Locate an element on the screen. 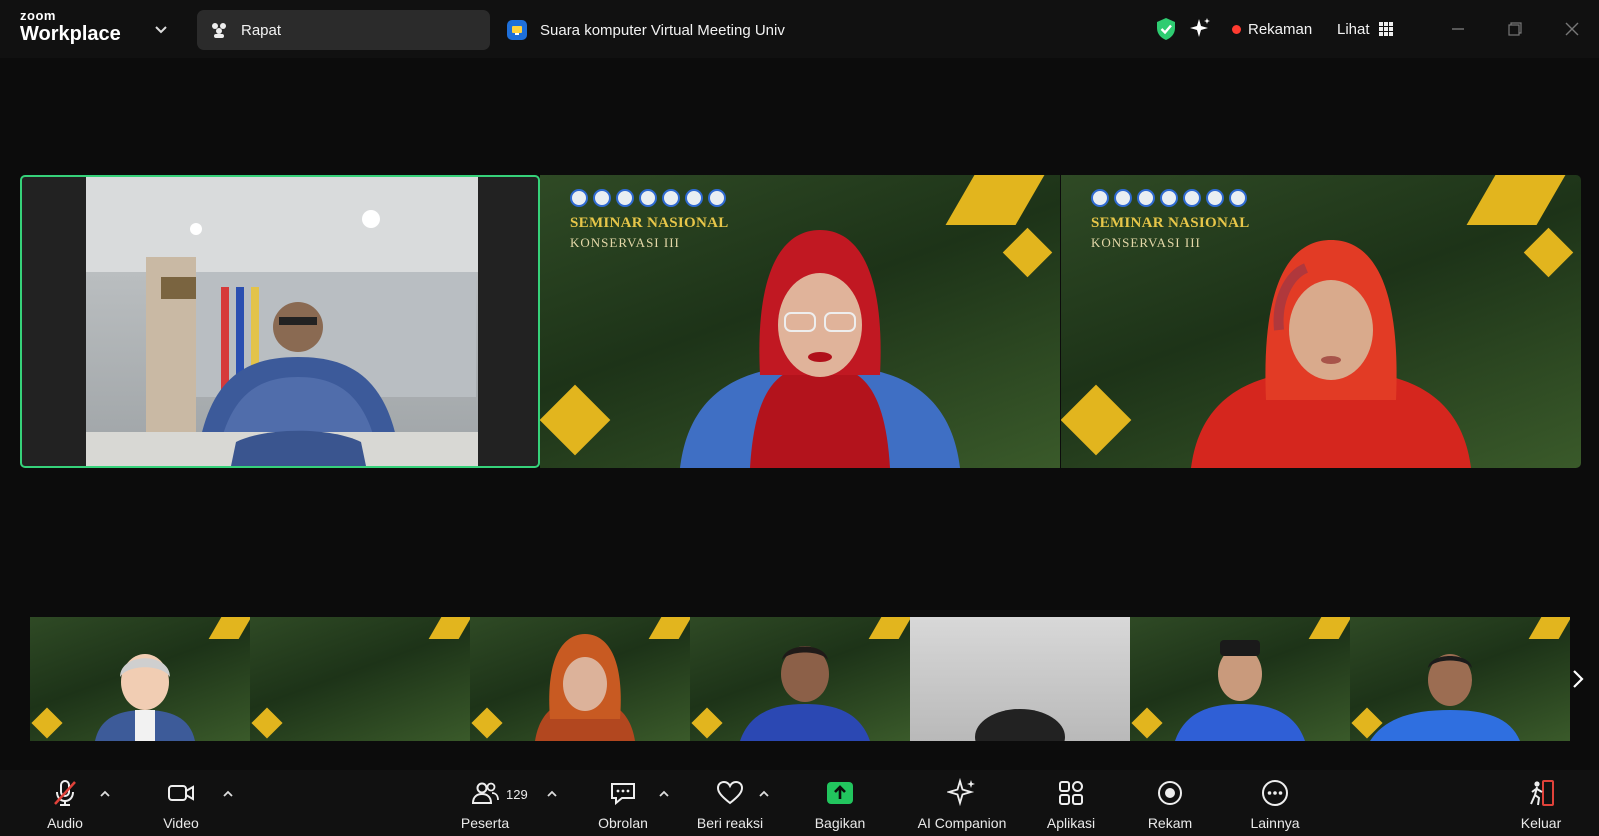 The width and height of the screenshot is (1599, 836). apps-icon is located at coordinates (1071, 793).